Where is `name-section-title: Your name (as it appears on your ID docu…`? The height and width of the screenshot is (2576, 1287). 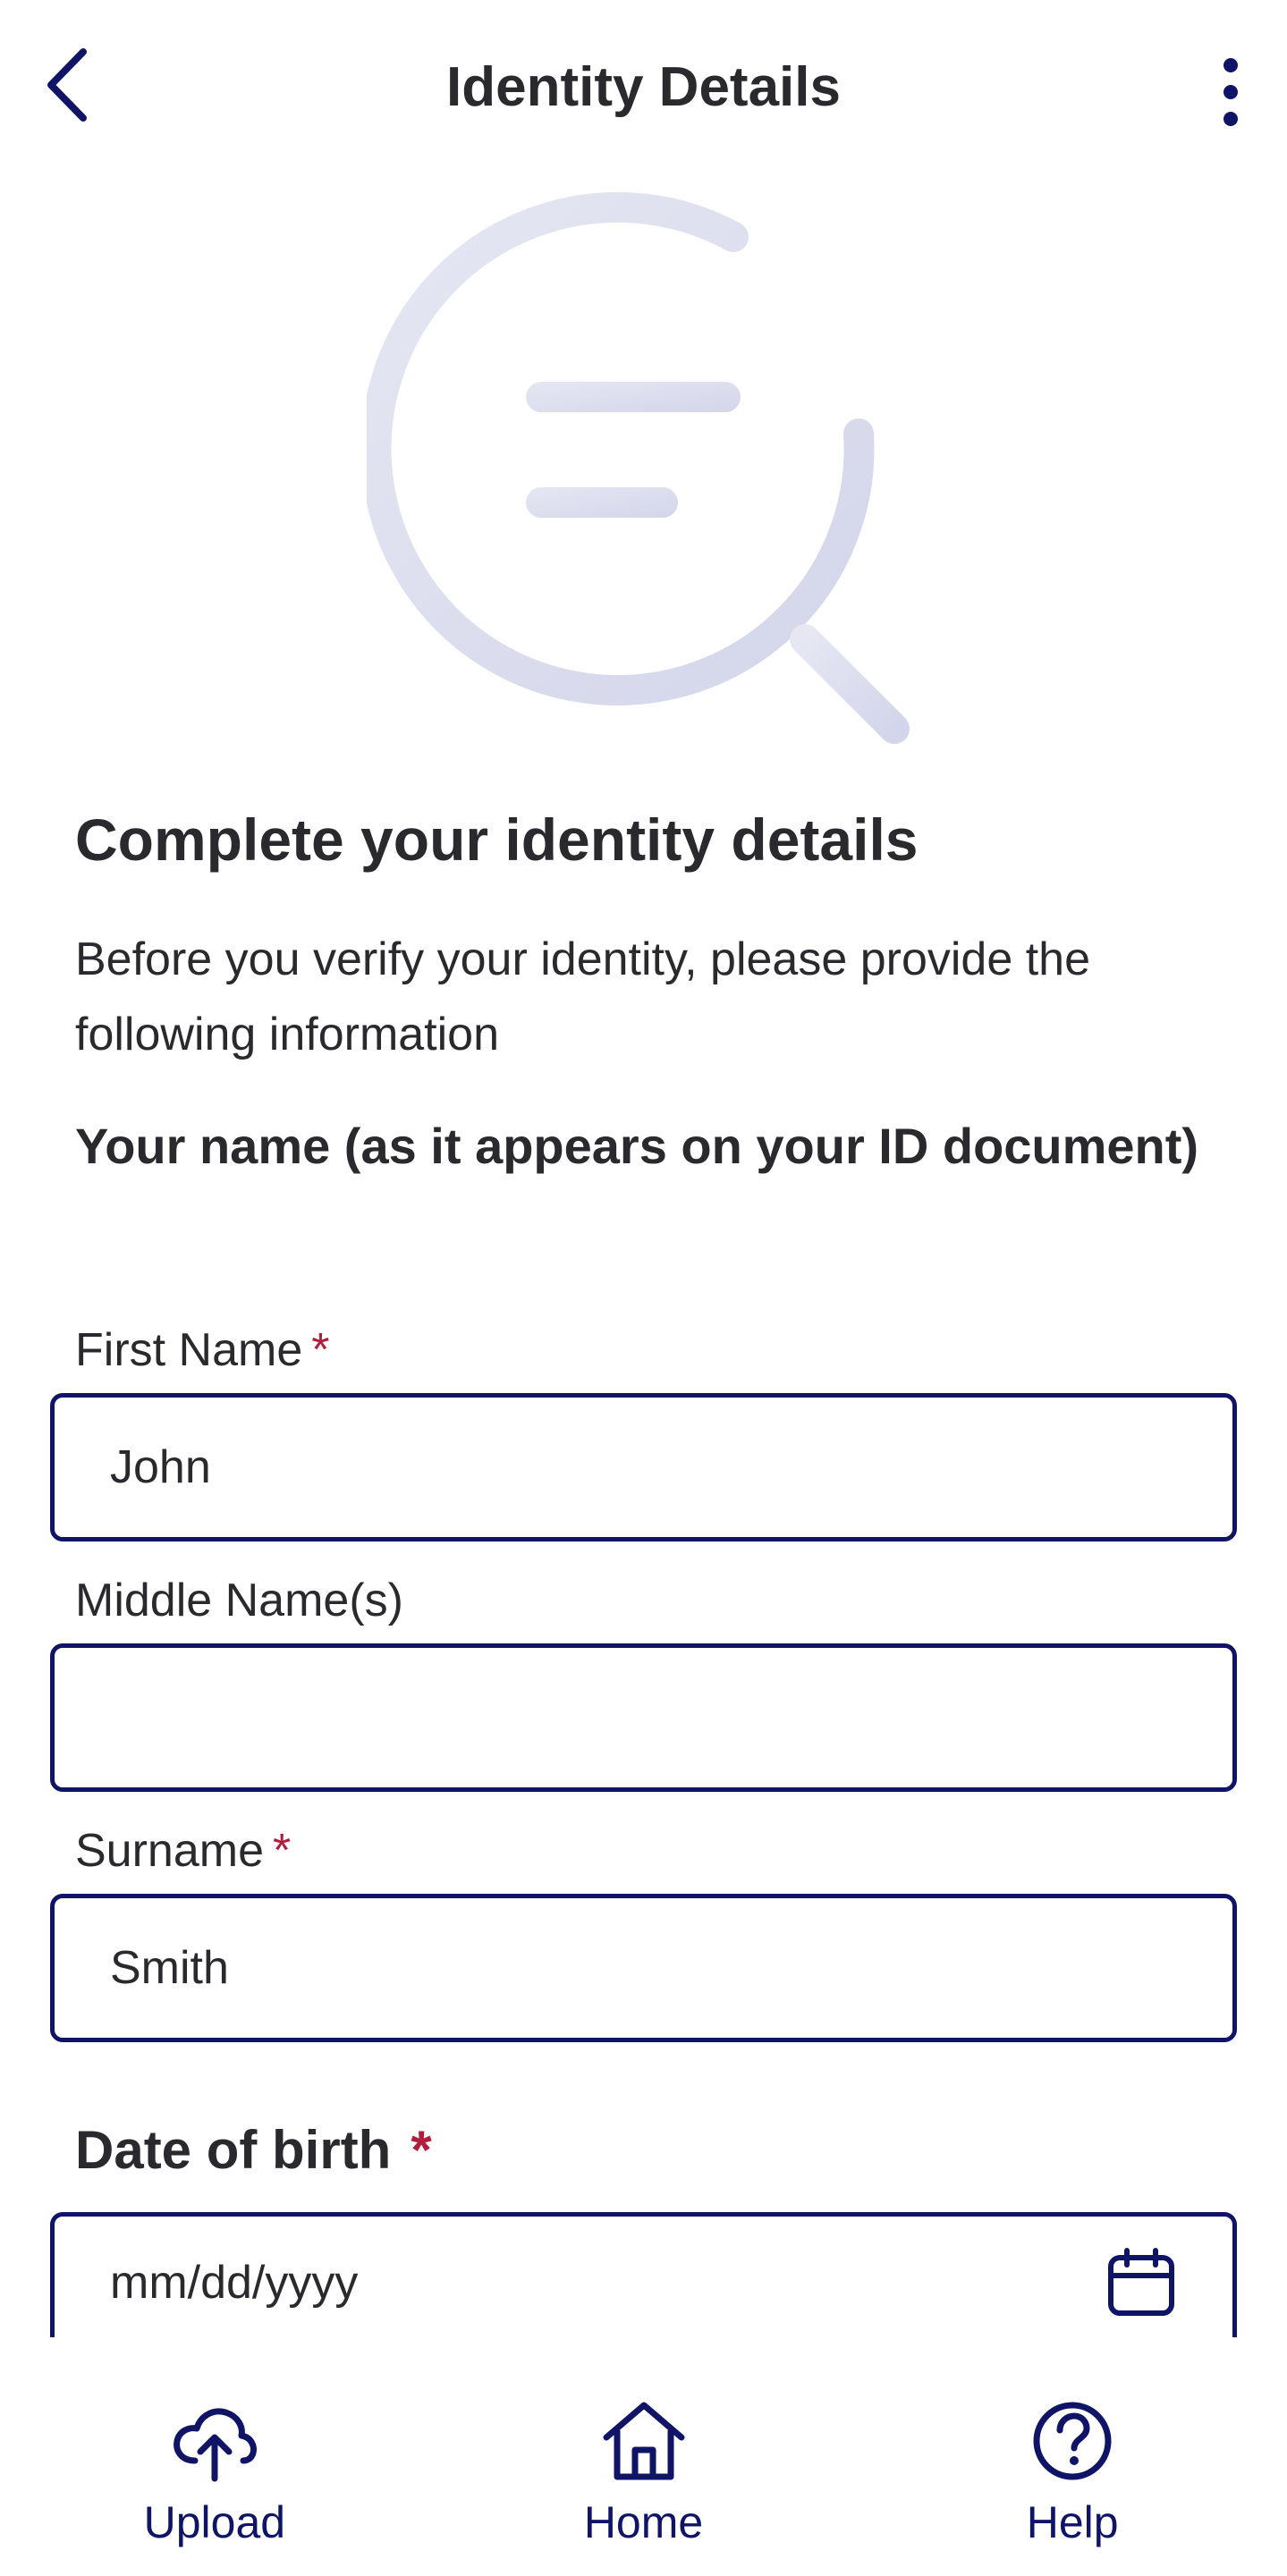
name-section-title: Your name (as it appears on your ID docu… is located at coordinates (637, 1146).